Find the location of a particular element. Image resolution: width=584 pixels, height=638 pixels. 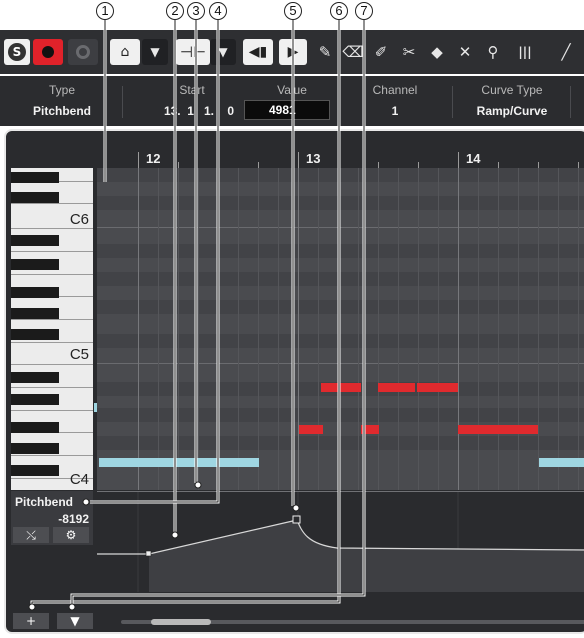

info-channel-label: Channel is located at coordinates (395, 90).